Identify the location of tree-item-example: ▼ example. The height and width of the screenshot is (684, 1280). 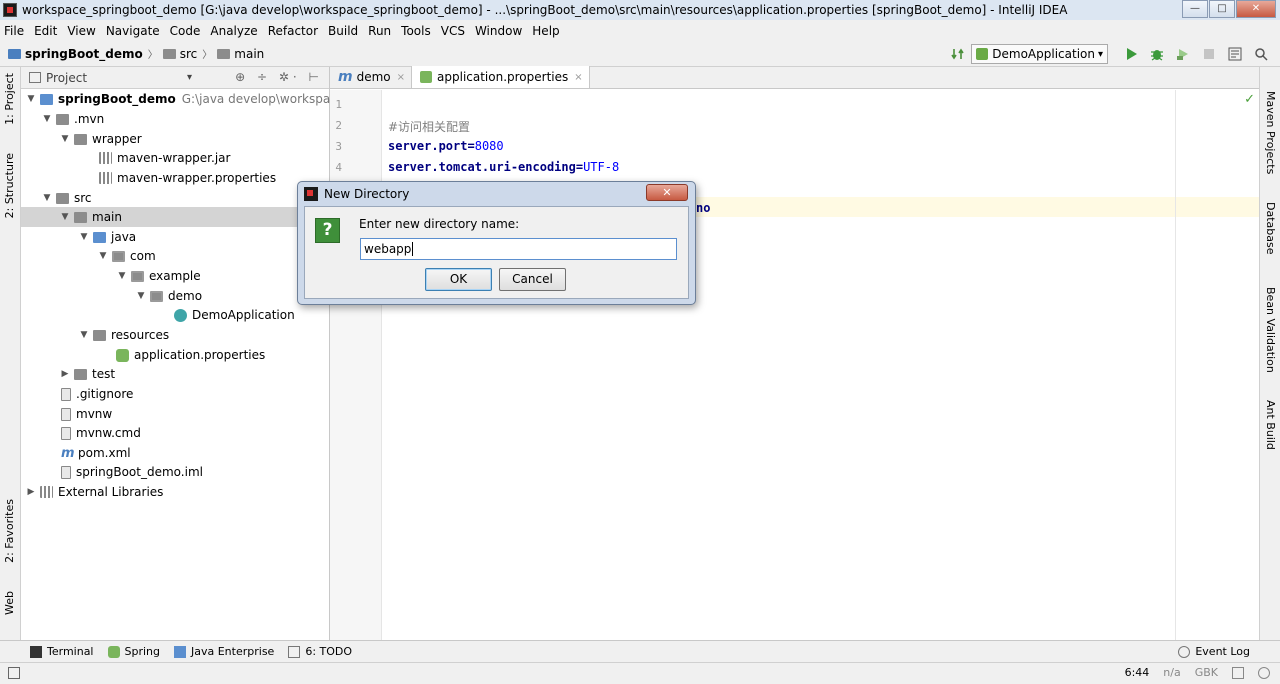
(111, 276).